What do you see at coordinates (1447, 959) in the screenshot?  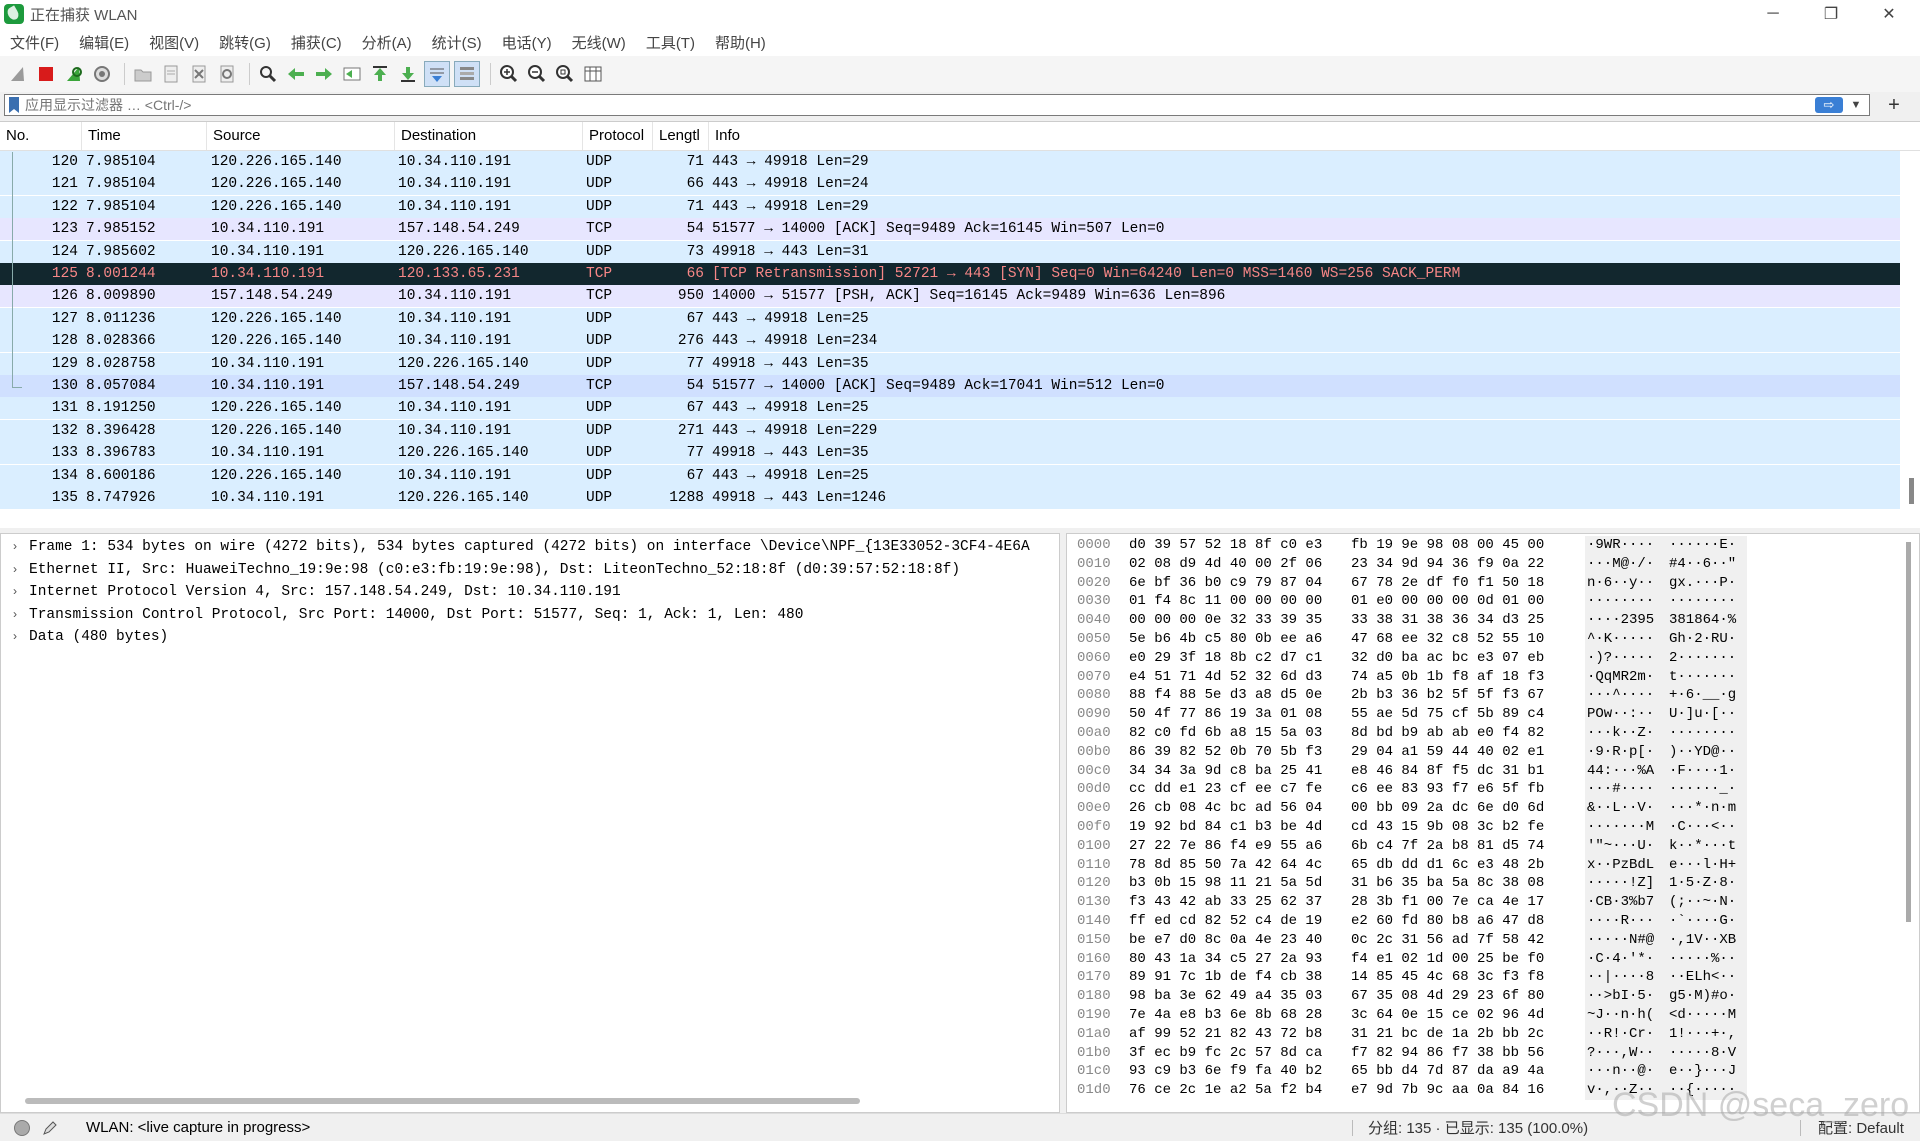 I see `hex-bytes: f4 e1 02 1d 00 25 be f0` at bounding box center [1447, 959].